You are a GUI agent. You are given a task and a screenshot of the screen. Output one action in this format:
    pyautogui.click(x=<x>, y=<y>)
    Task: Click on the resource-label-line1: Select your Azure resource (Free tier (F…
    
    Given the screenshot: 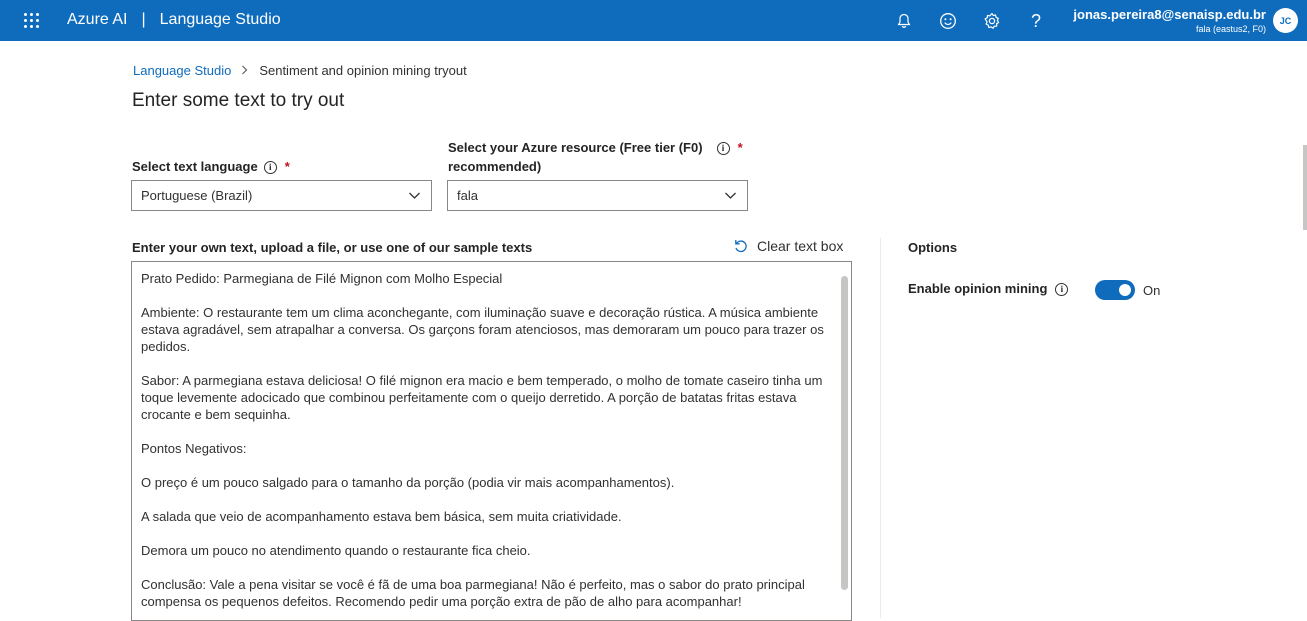 What is the action you would take?
    pyautogui.click(x=575, y=147)
    